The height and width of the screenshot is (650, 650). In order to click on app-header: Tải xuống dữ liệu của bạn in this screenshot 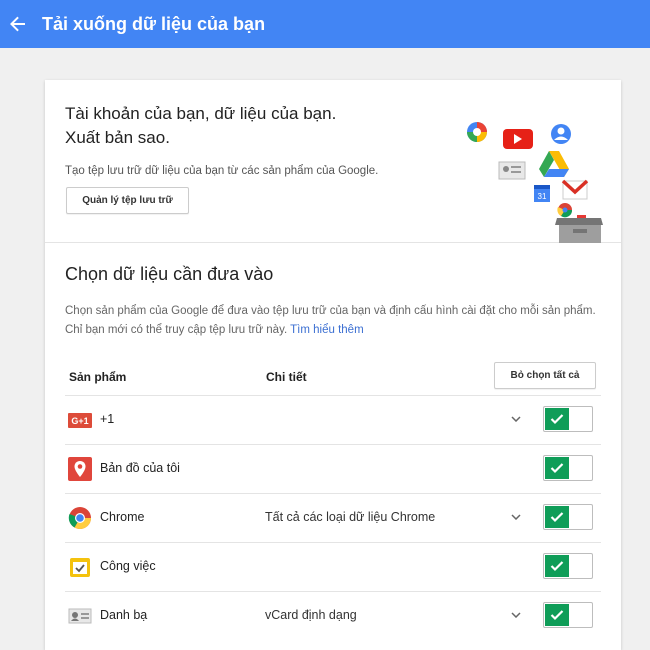, I will do `click(325, 24)`.